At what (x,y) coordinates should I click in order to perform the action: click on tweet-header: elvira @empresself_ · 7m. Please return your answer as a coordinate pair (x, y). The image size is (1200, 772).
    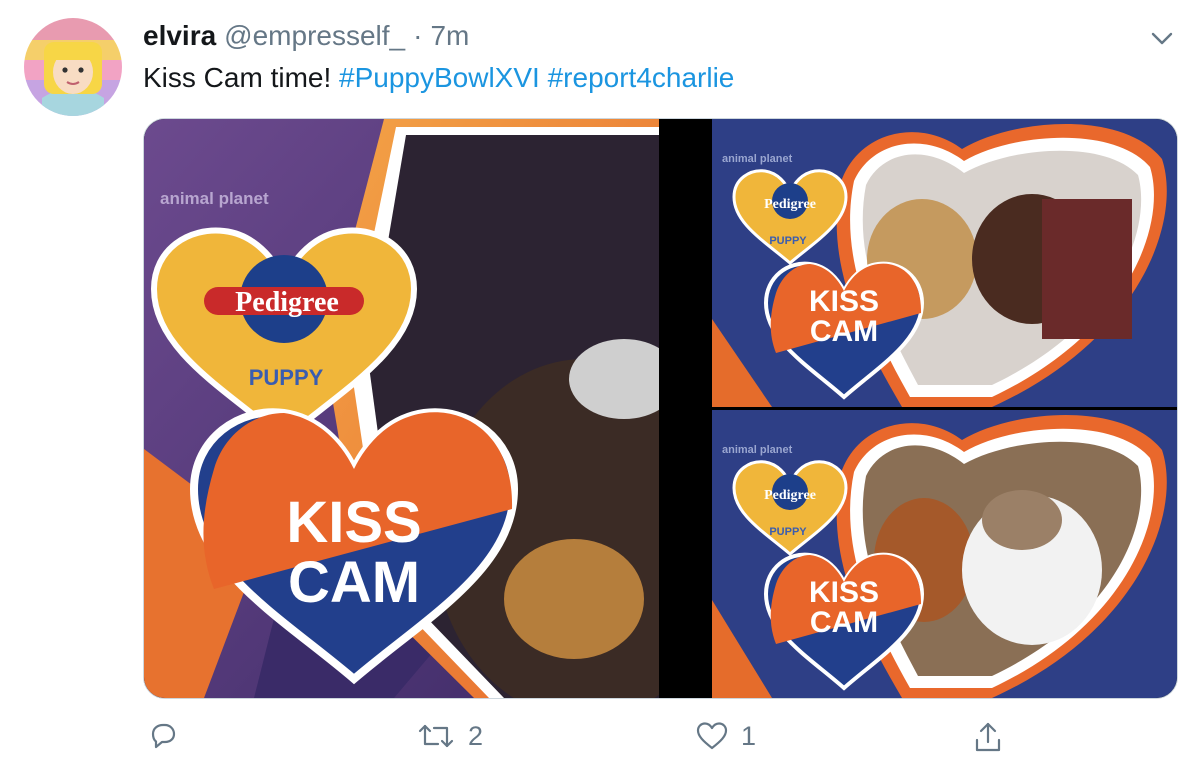
    Looking at the image, I should click on (306, 40).